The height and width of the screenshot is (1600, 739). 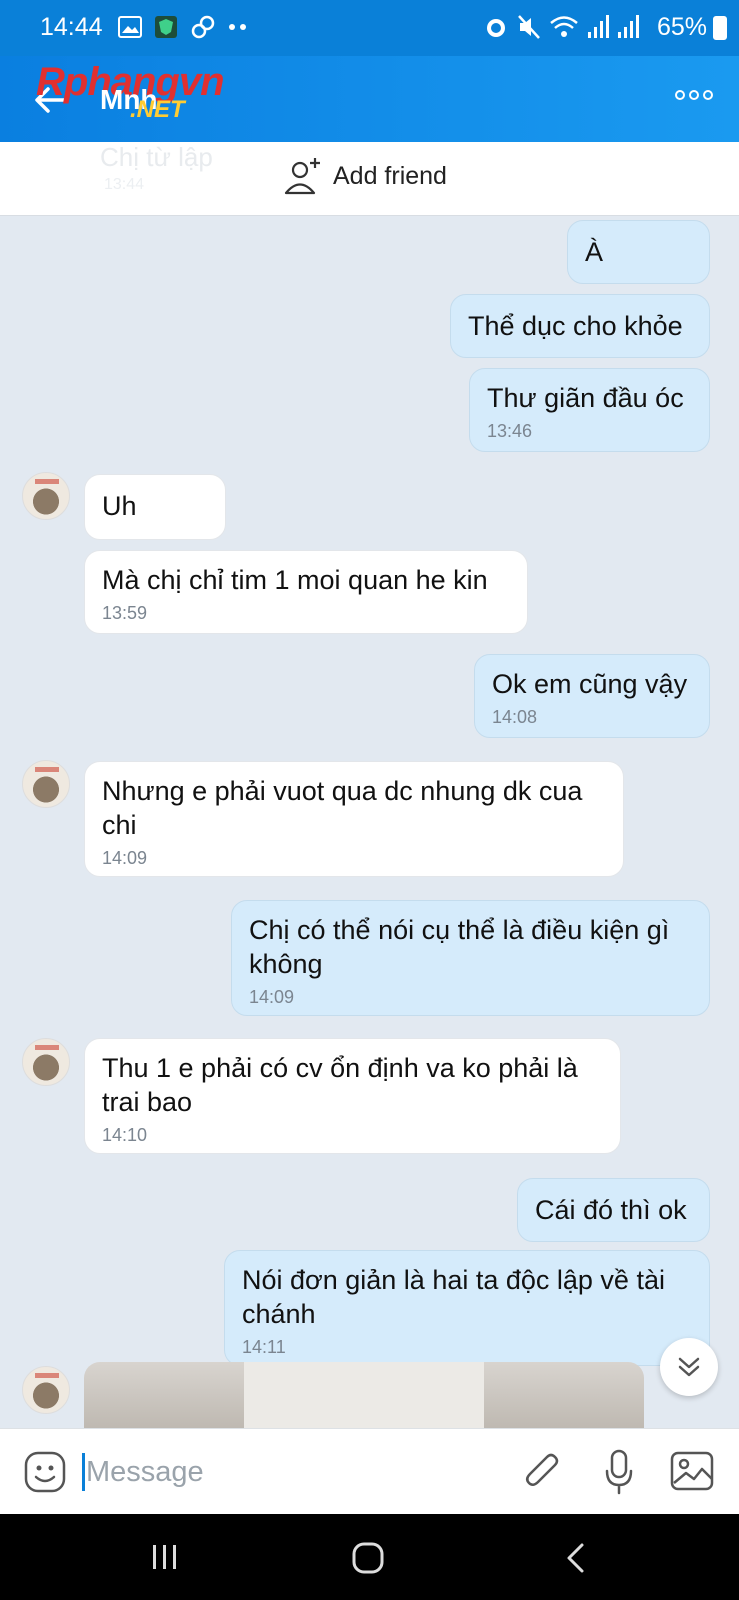 What do you see at coordinates (619, 1472) in the screenshot?
I see `microphone-icon` at bounding box center [619, 1472].